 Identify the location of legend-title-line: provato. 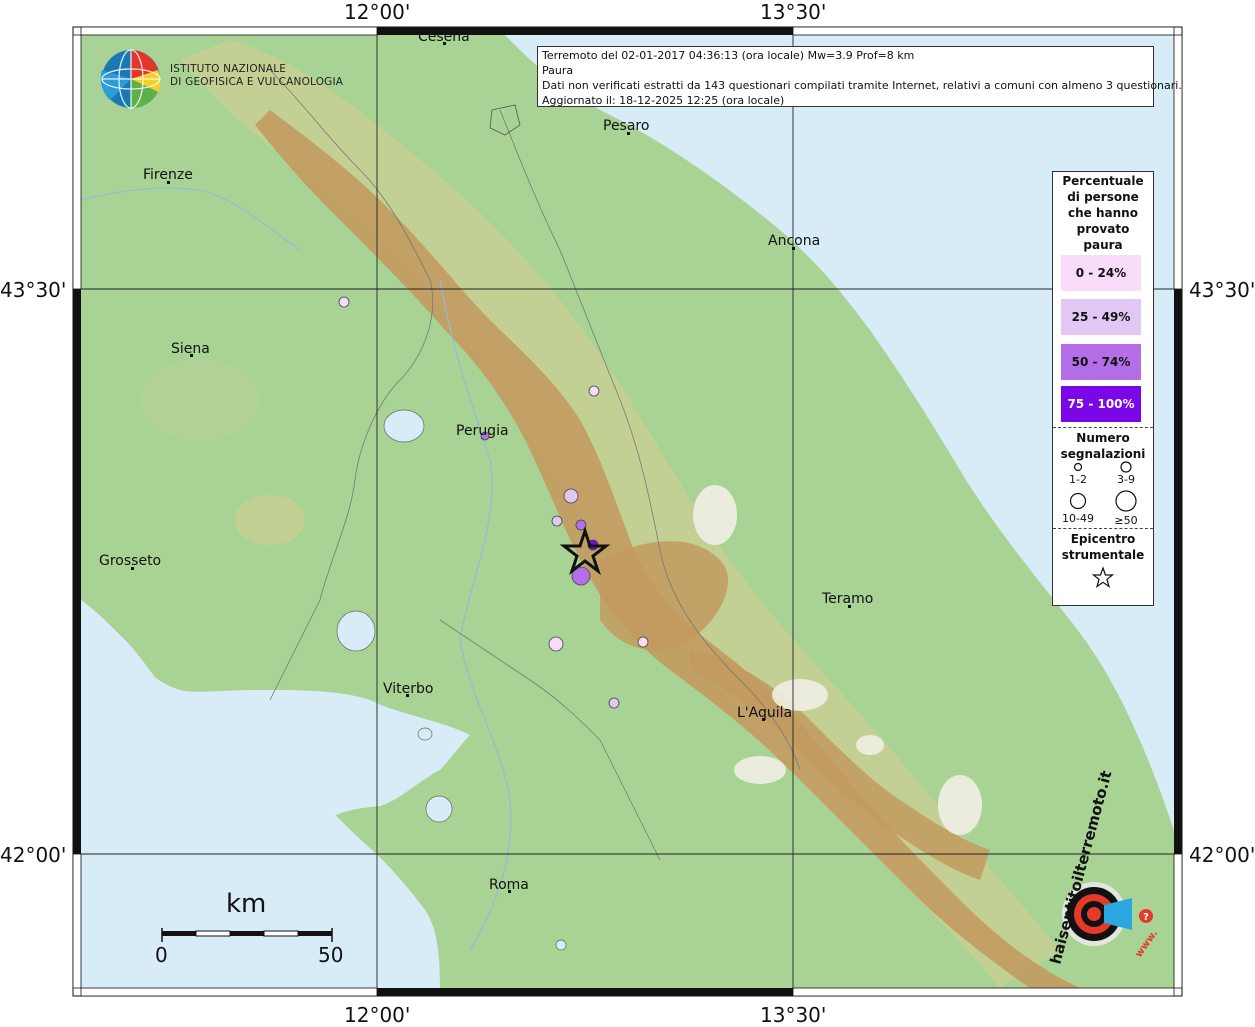
(1103, 229).